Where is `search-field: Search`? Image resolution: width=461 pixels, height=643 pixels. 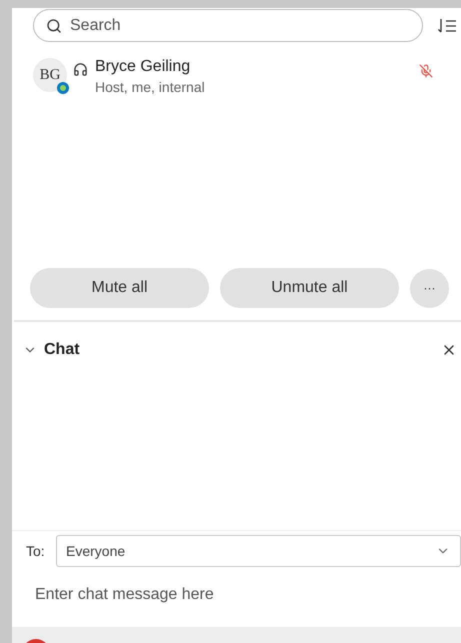
search-field: Search is located at coordinates (228, 25).